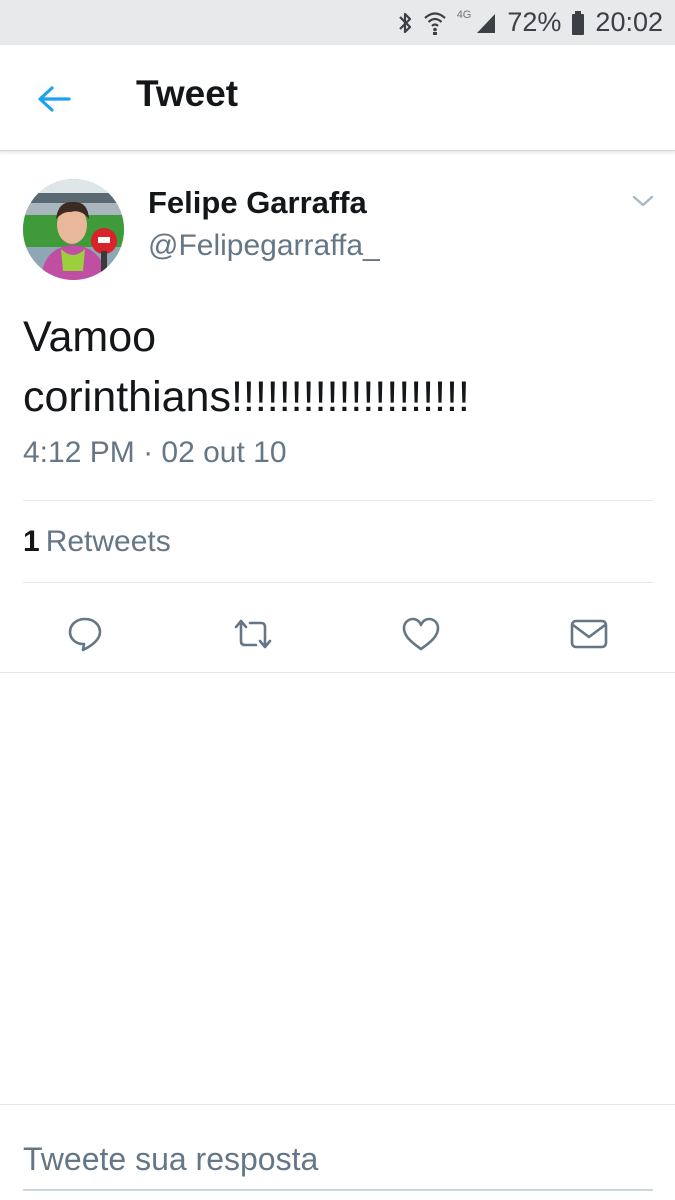  What do you see at coordinates (155, 453) in the screenshot?
I see `tweet-timestamp: 4:12 PM · 02 out 10` at bounding box center [155, 453].